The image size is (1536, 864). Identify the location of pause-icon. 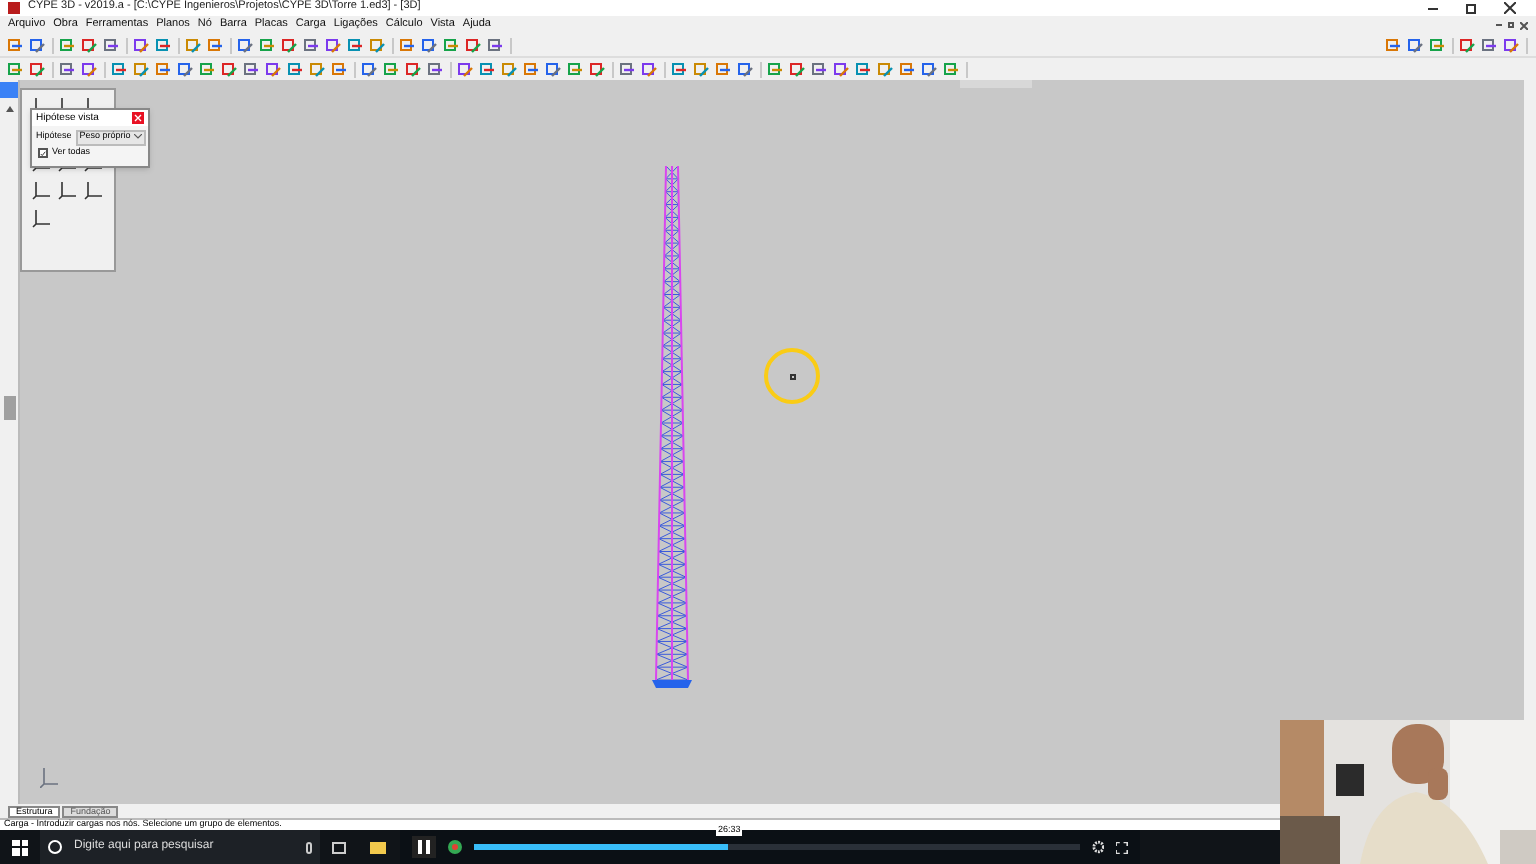
(424, 847).